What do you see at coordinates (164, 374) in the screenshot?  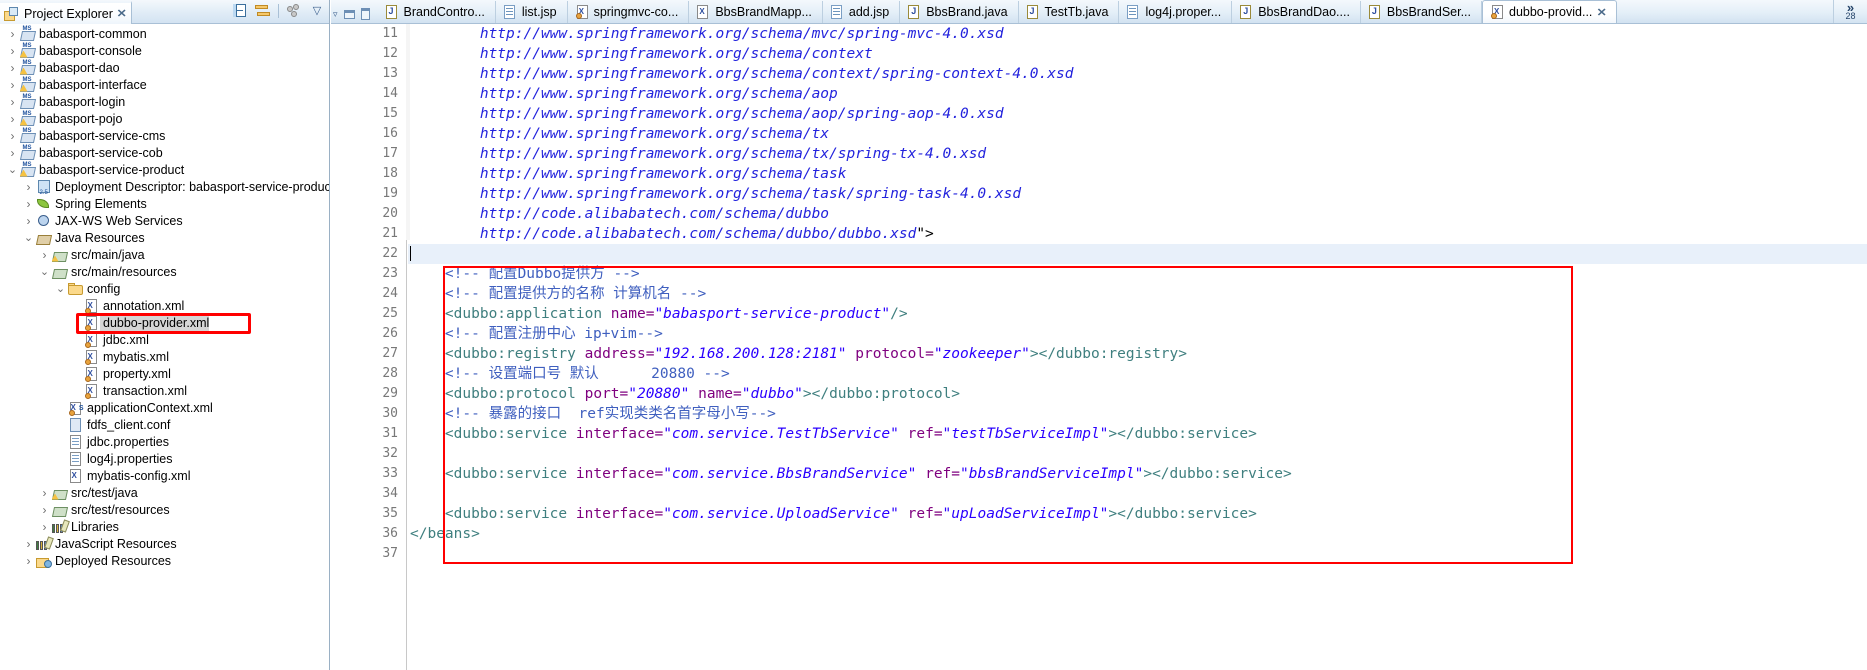 I see `tree-item: Xproperty.xml` at bounding box center [164, 374].